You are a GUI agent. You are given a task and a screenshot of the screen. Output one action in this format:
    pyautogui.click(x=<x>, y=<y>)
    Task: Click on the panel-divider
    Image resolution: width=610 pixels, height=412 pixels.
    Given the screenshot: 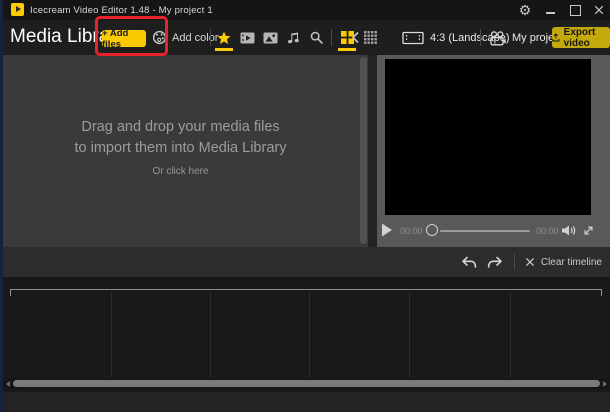 What is the action you would take?
    pyautogui.click(x=372, y=151)
    